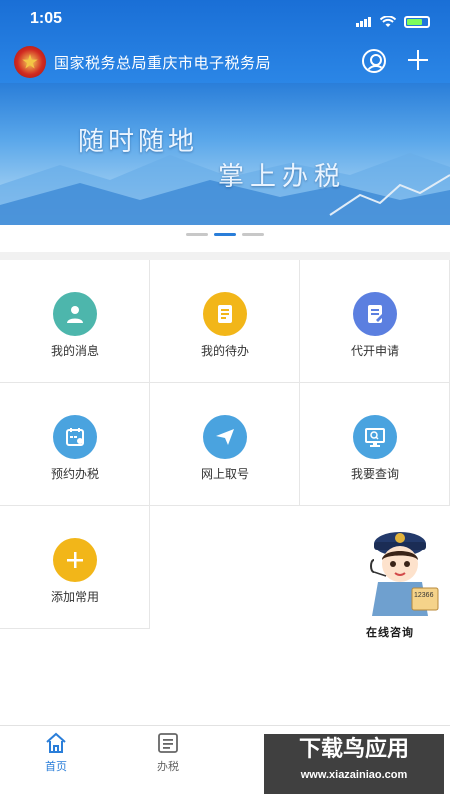 Image resolution: width=450 pixels, height=800 pixels. I want to click on grid-item-my-messages: 我的消息, so click(75, 321).